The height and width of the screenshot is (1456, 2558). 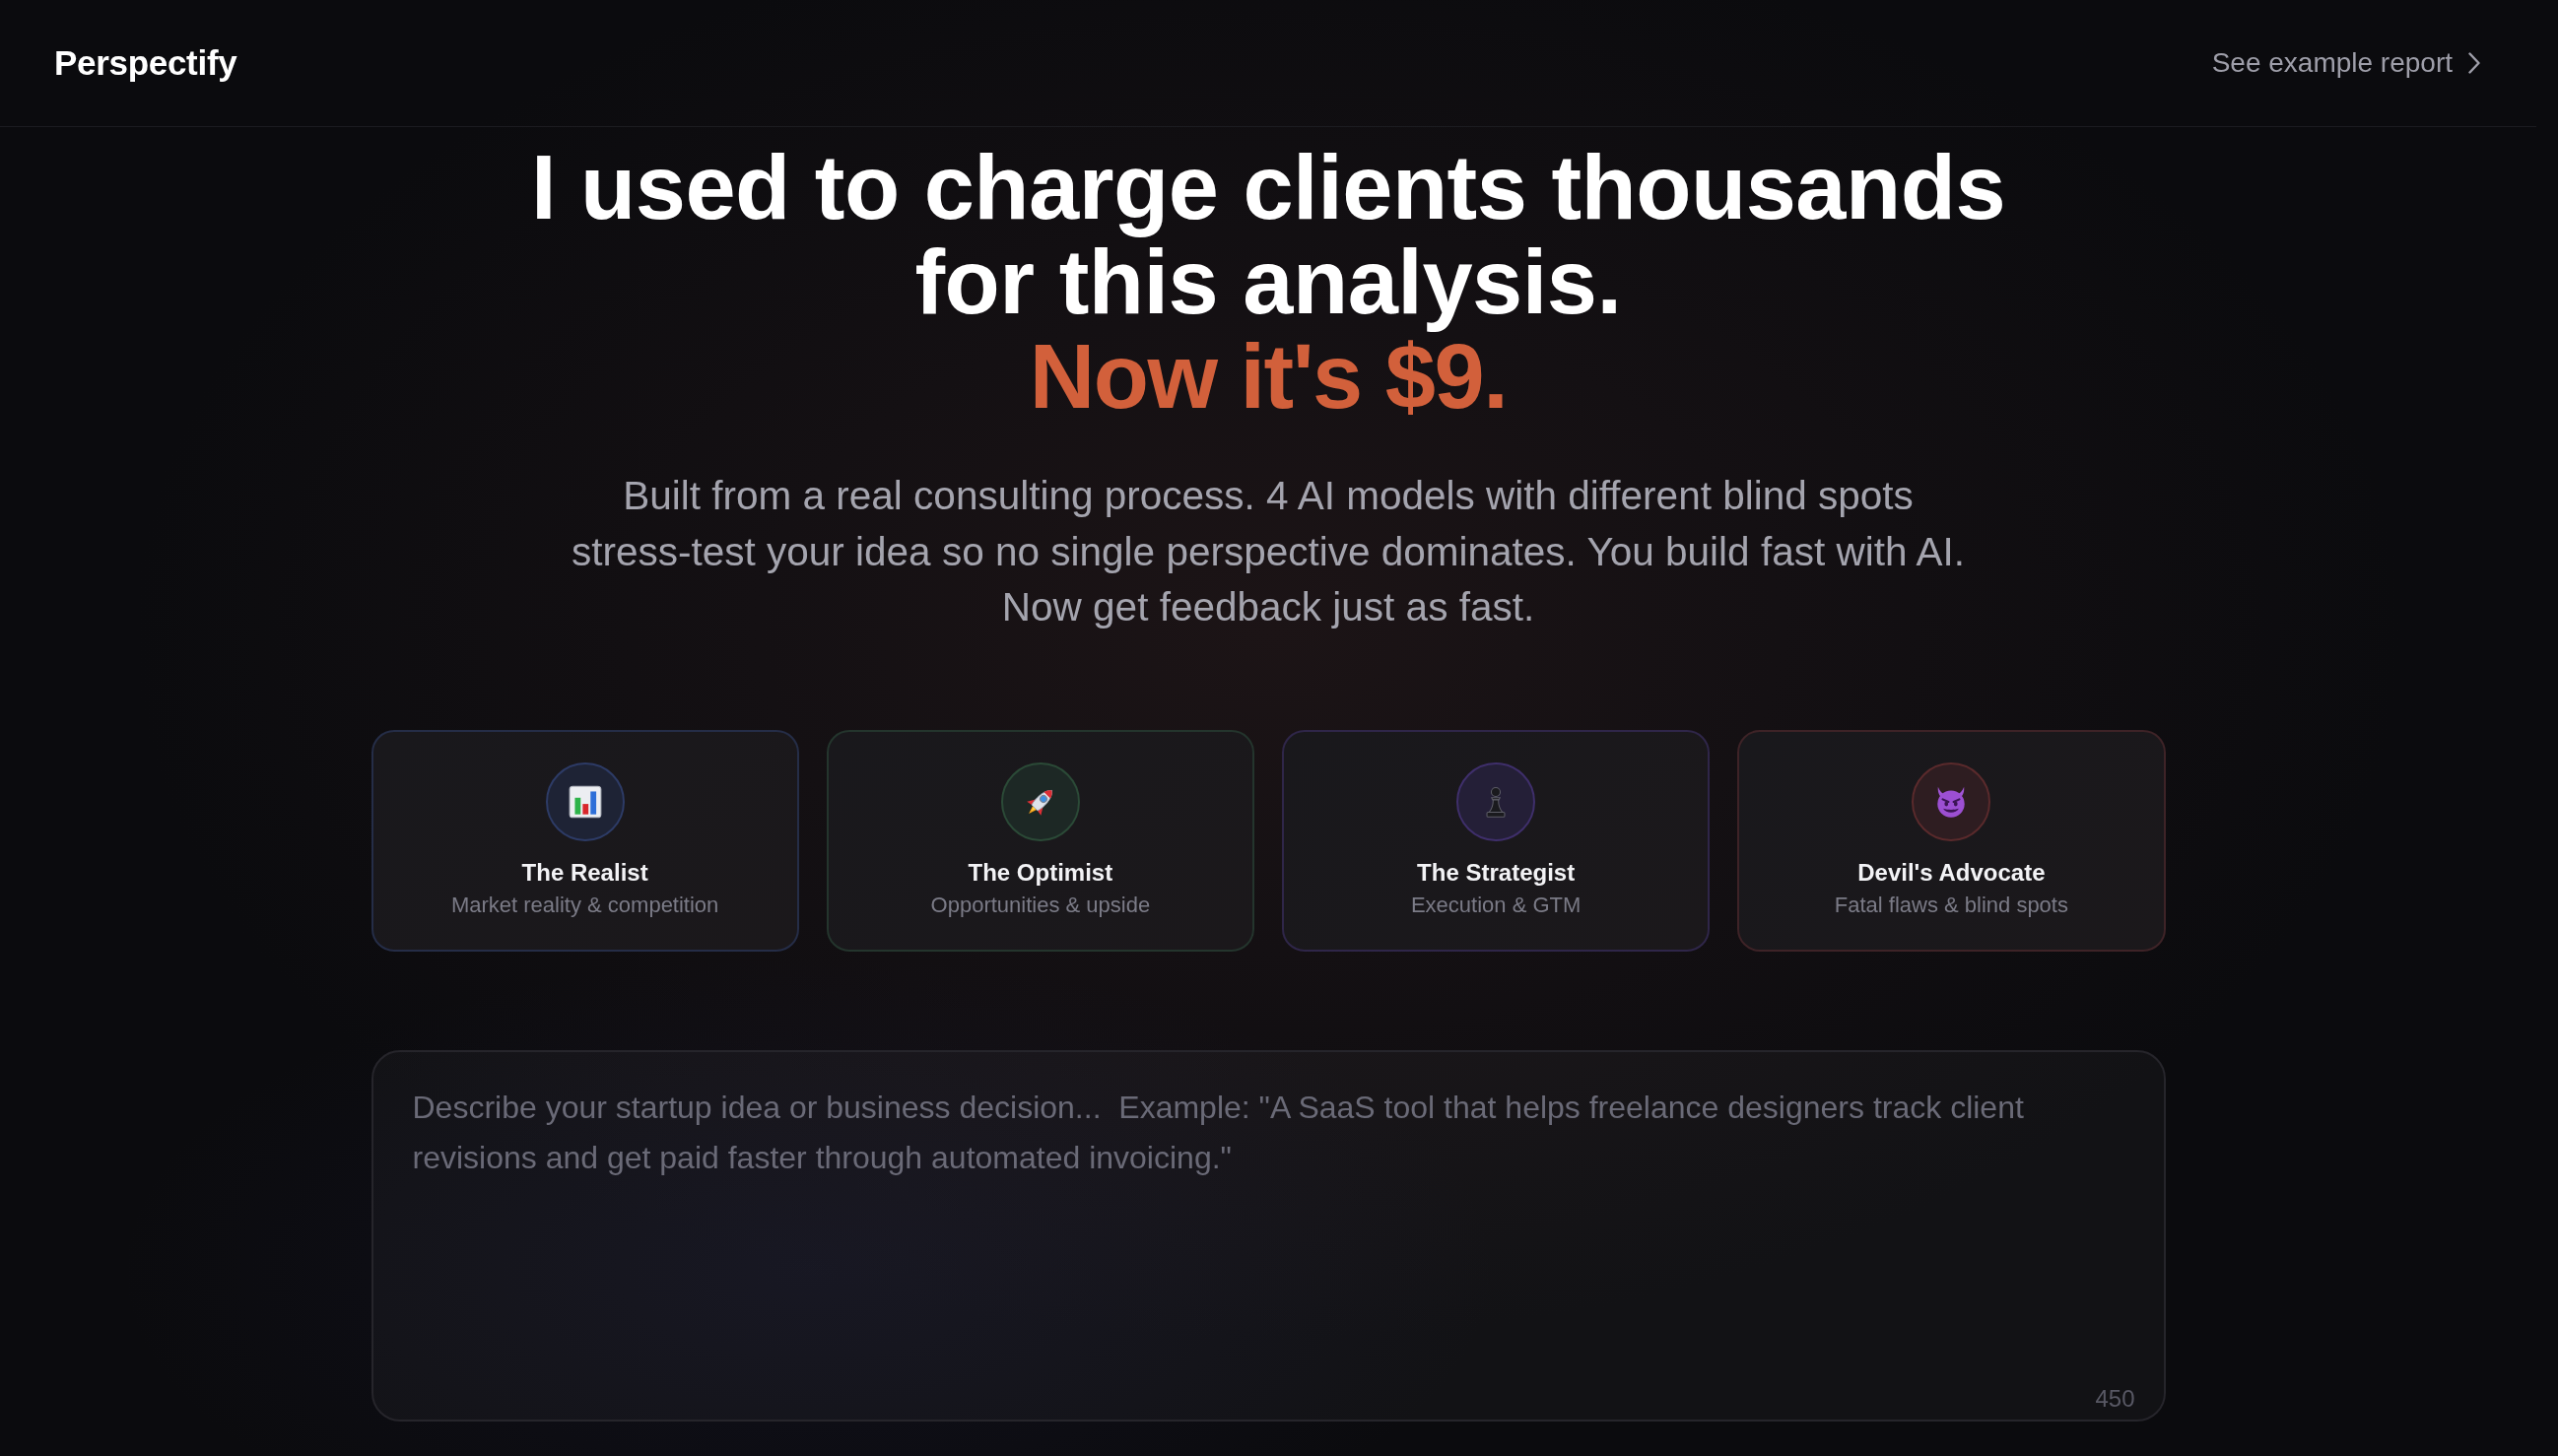 What do you see at coordinates (584, 872) in the screenshot?
I see `persona-title: The Realist` at bounding box center [584, 872].